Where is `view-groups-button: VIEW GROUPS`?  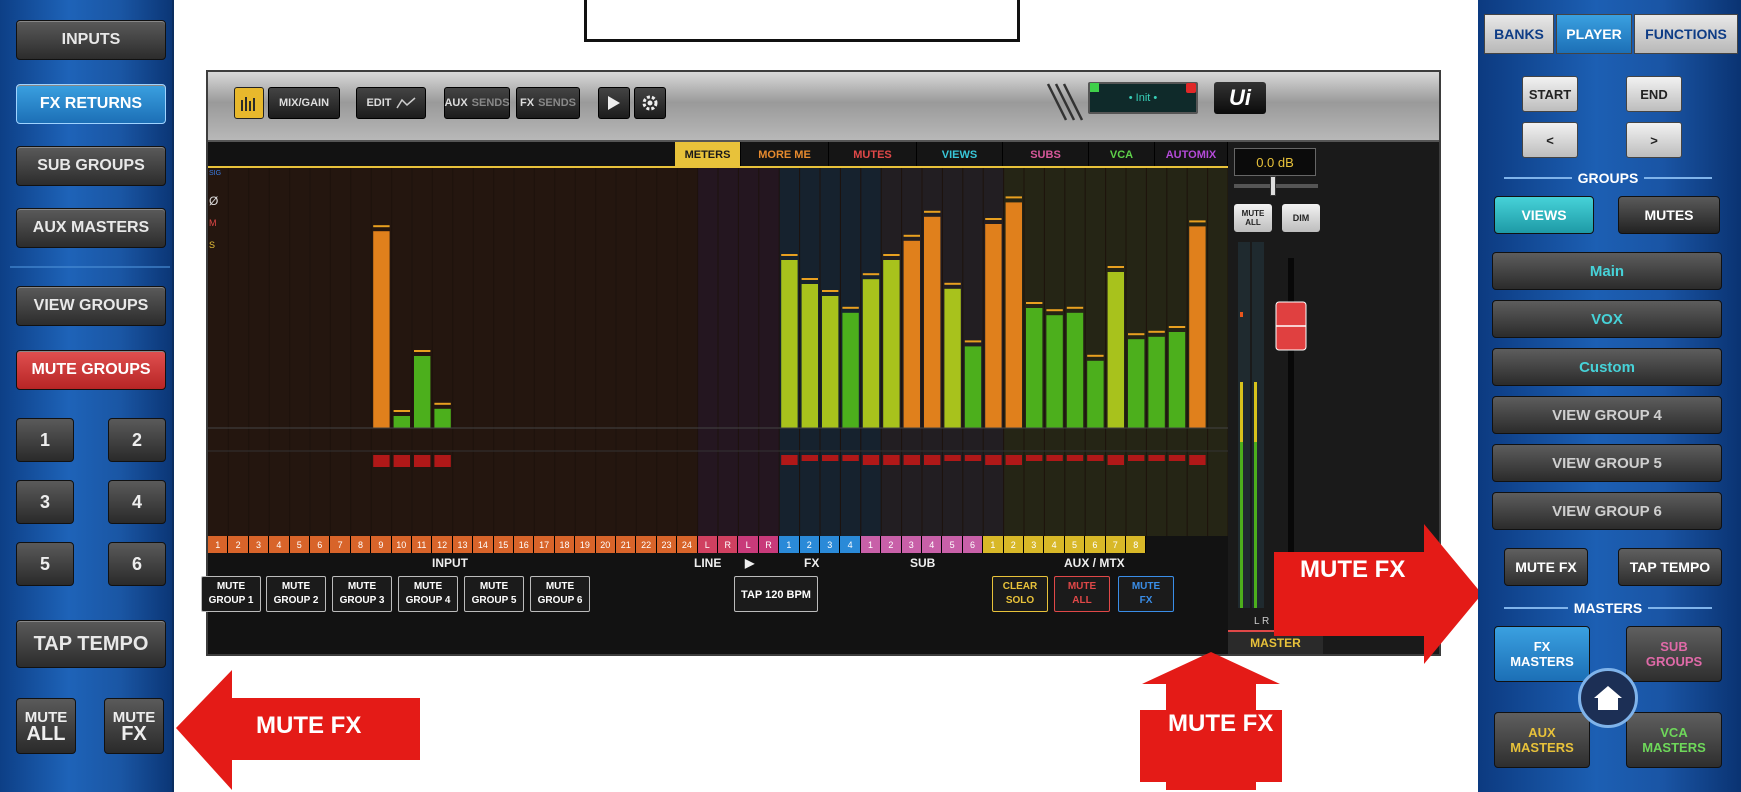 view-groups-button: VIEW GROUPS is located at coordinates (91, 306).